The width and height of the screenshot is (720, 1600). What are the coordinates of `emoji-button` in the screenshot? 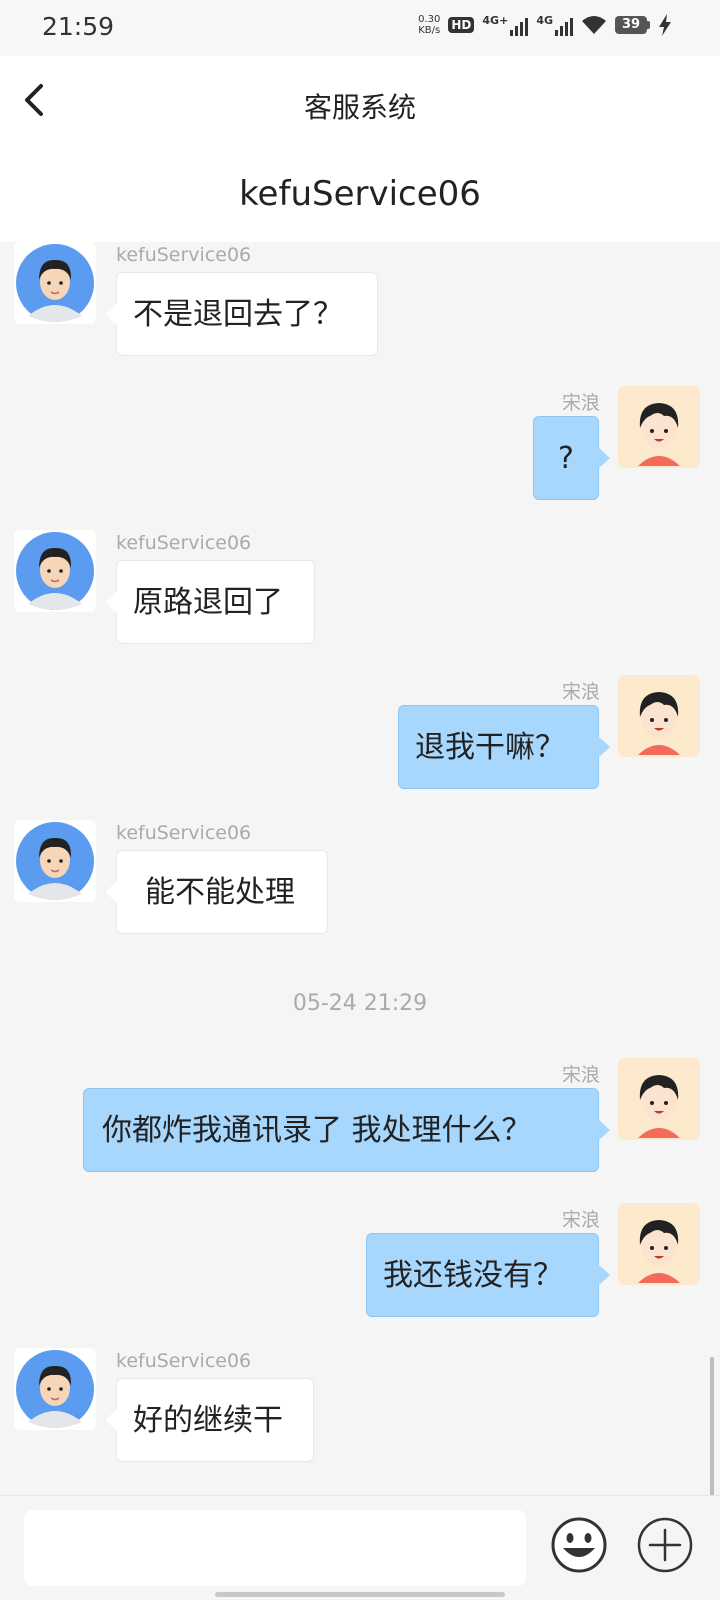 It's located at (579, 1545).